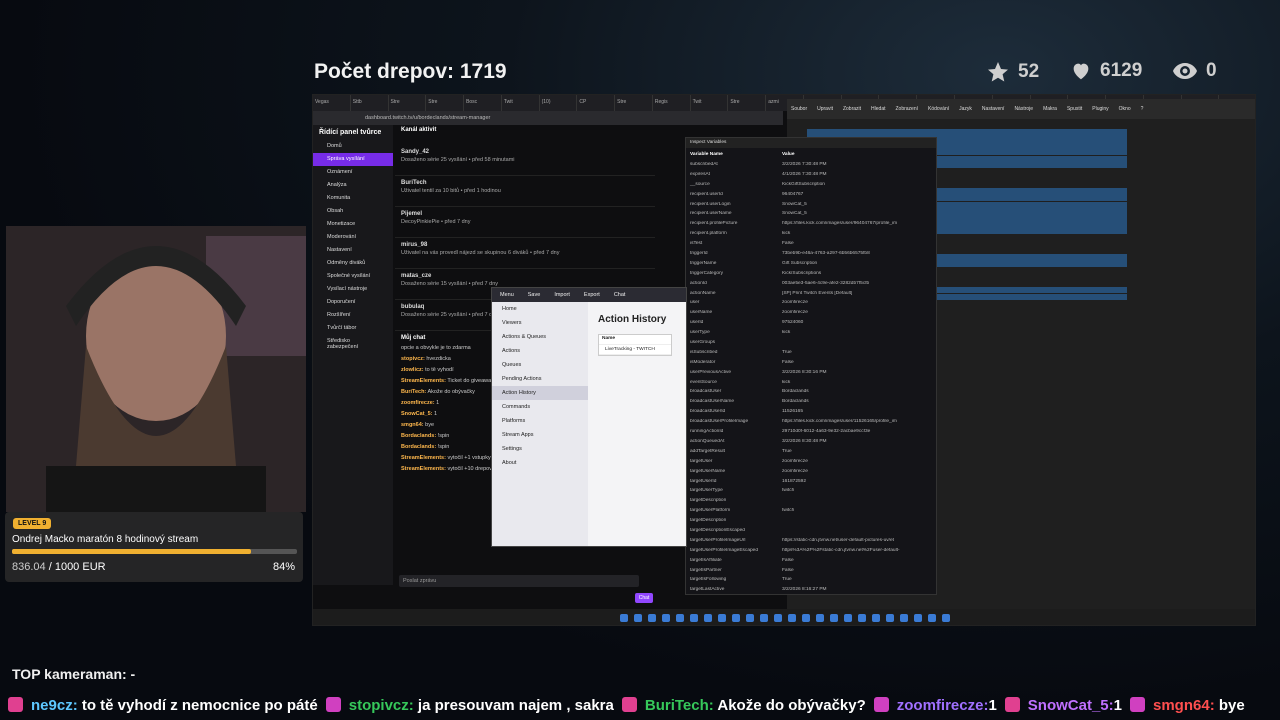 The image size is (1280, 720). I want to click on streamerbot-nav-item: Platforms, so click(540, 421).